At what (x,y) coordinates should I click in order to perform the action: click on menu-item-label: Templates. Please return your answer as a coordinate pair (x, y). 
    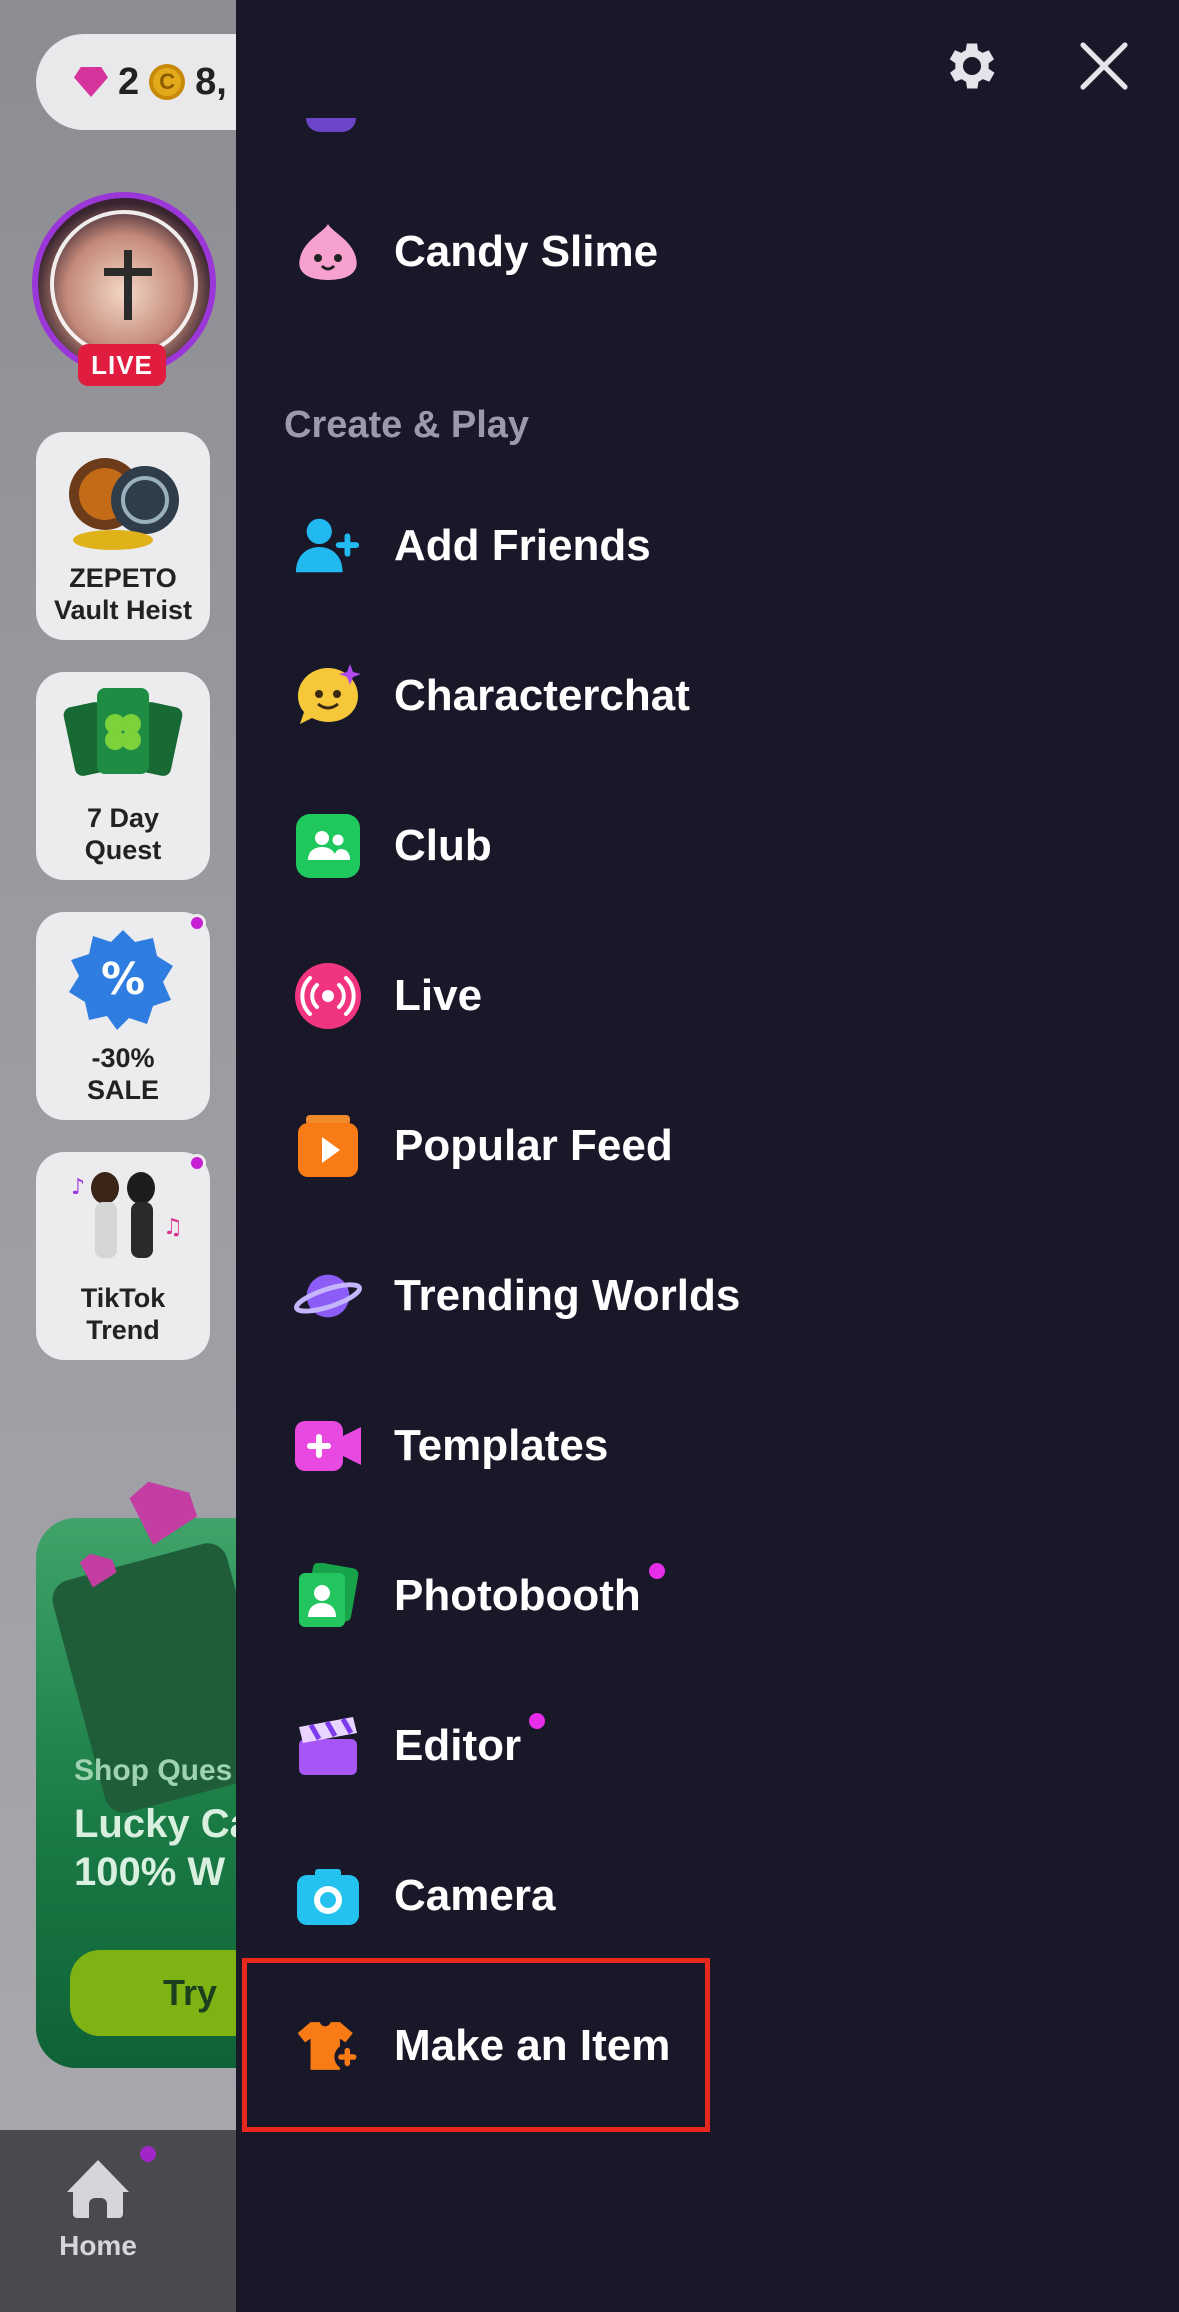
    Looking at the image, I should click on (501, 1445).